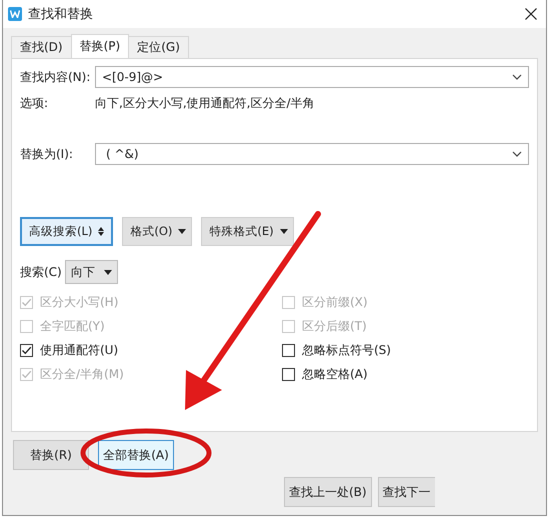 This screenshot has height=520, width=551. I want to click on app-logo-icon, so click(15, 14).